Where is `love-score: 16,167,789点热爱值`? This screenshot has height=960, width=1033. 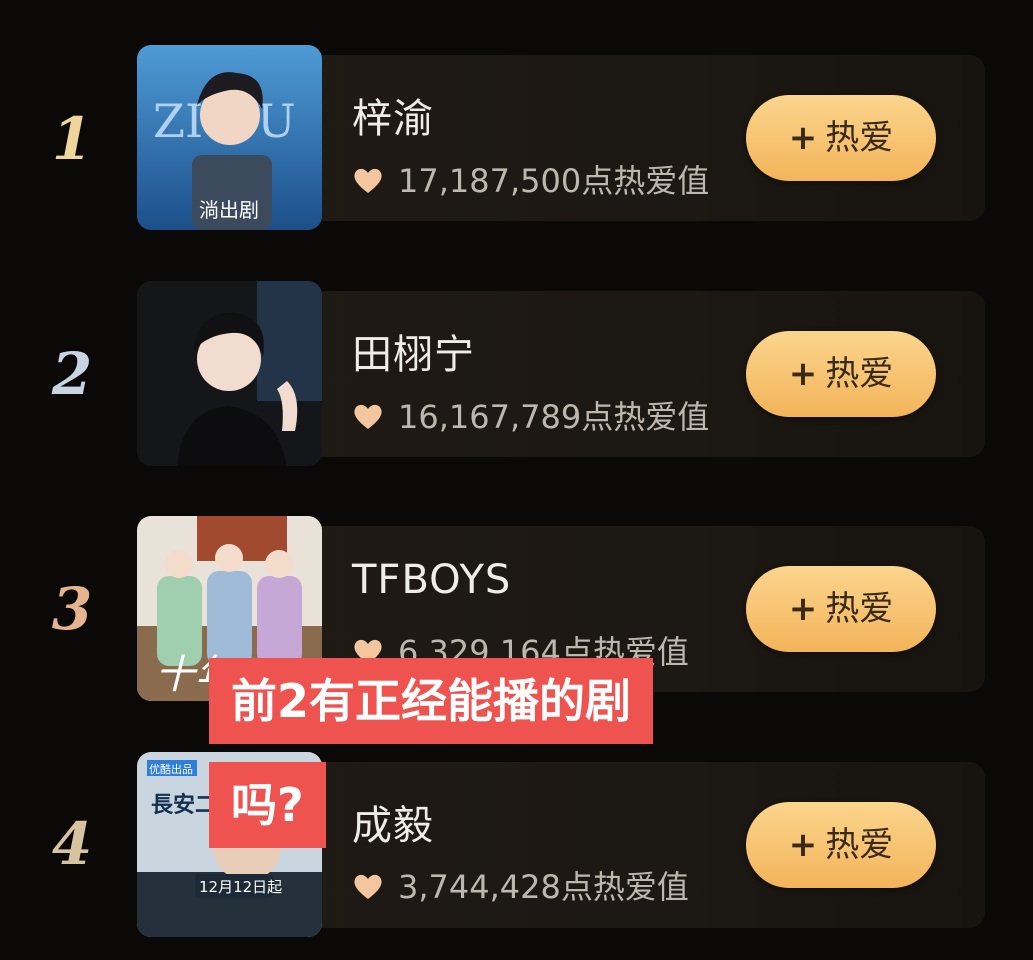
love-score: 16,167,789点热爱值 is located at coordinates (530, 415).